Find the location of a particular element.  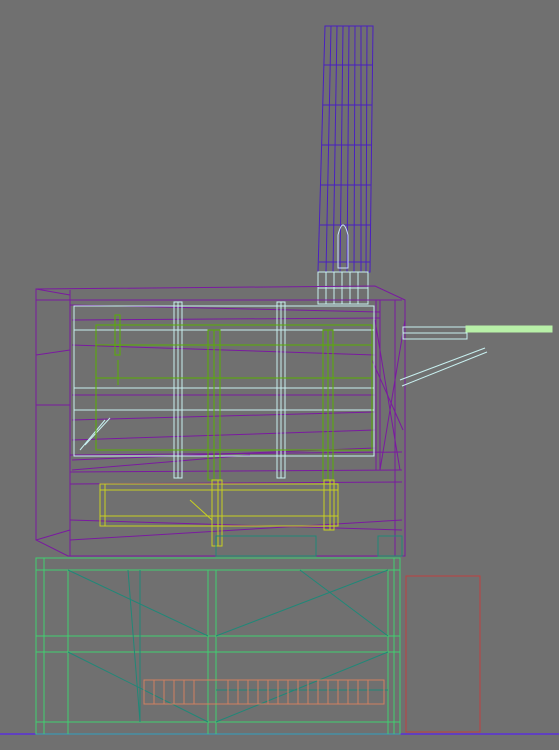

green-columns is located at coordinates (234, 397).